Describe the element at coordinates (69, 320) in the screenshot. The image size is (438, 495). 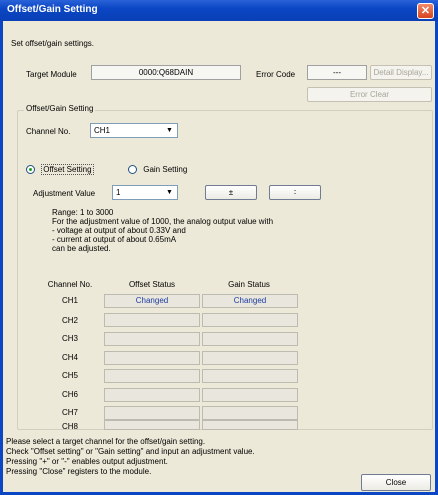
I see `table-row-label: CH2` at that location.